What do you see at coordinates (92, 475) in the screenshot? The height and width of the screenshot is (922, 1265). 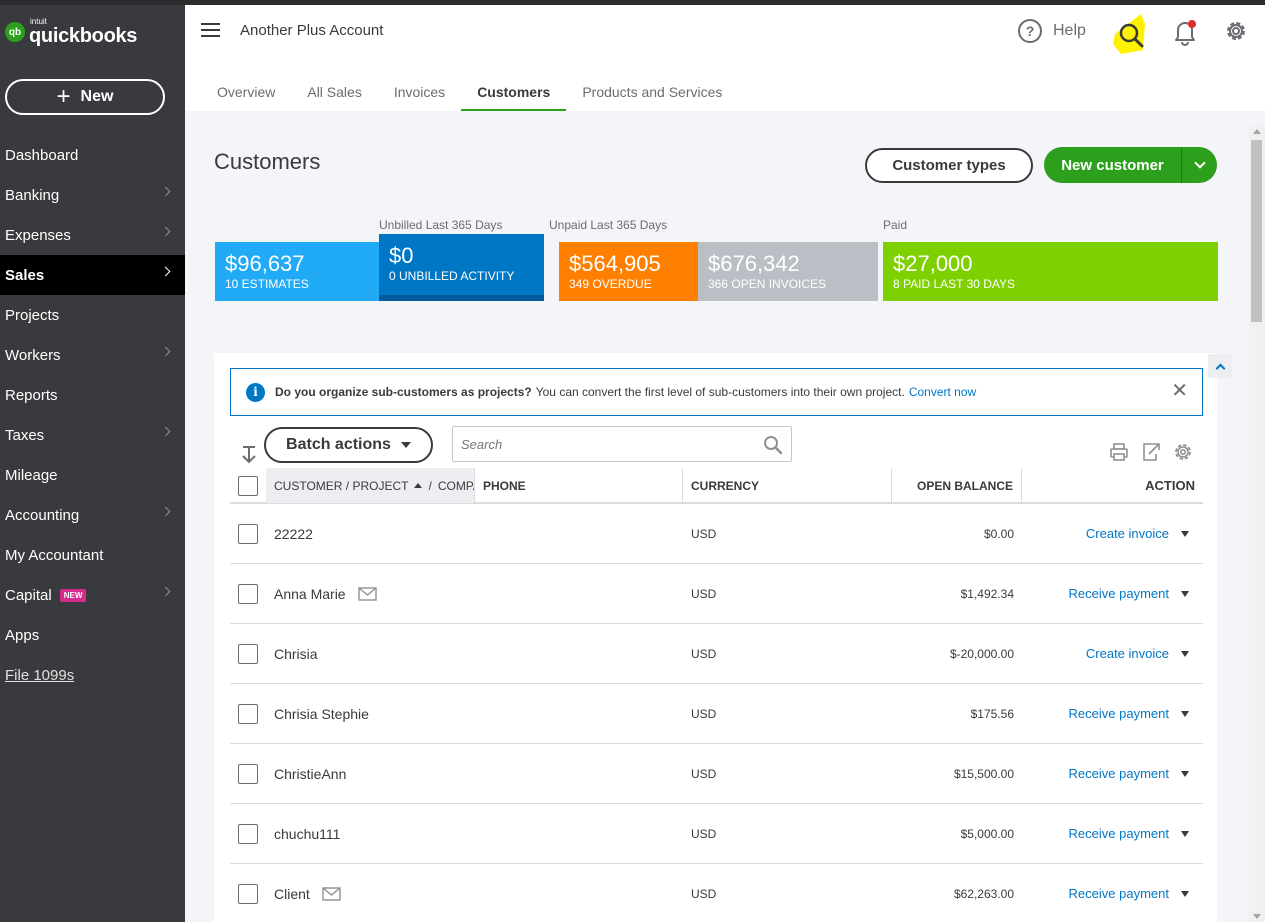 I see `sidebar-item-mileage: Mileage` at bounding box center [92, 475].